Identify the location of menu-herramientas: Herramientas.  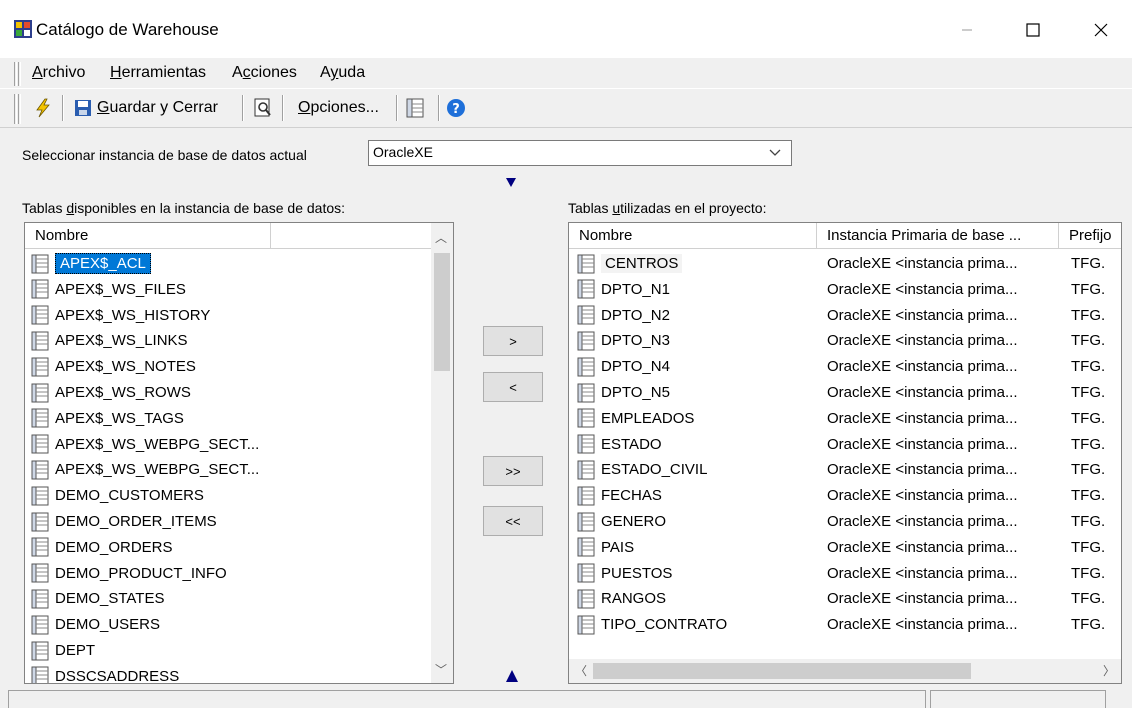
(158, 73).